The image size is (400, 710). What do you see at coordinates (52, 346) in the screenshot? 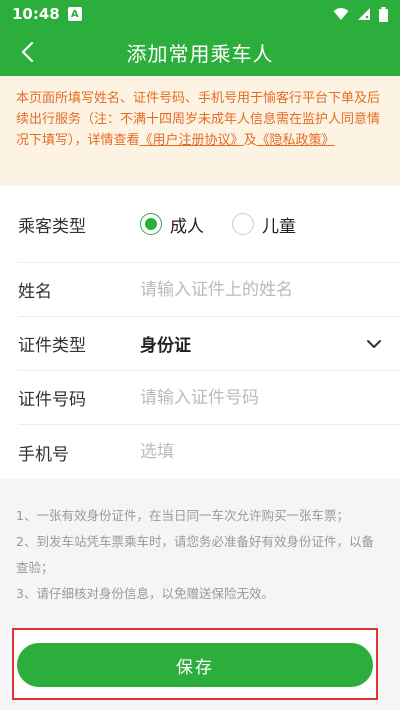
I see `id-type-label: 证件类型` at bounding box center [52, 346].